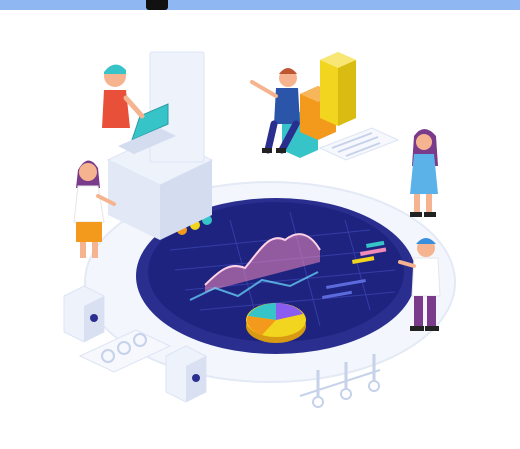 This screenshot has width=520, height=449. What do you see at coordinates (424, 173) in the screenshot?
I see `person-right-woman` at bounding box center [424, 173].